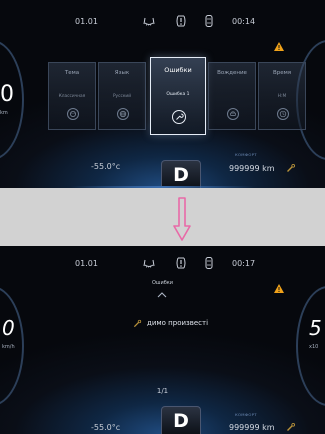 This screenshot has width=325, height=434. Describe the element at coordinates (8, 328) in the screenshot. I see `speed-value-left: 0` at that location.